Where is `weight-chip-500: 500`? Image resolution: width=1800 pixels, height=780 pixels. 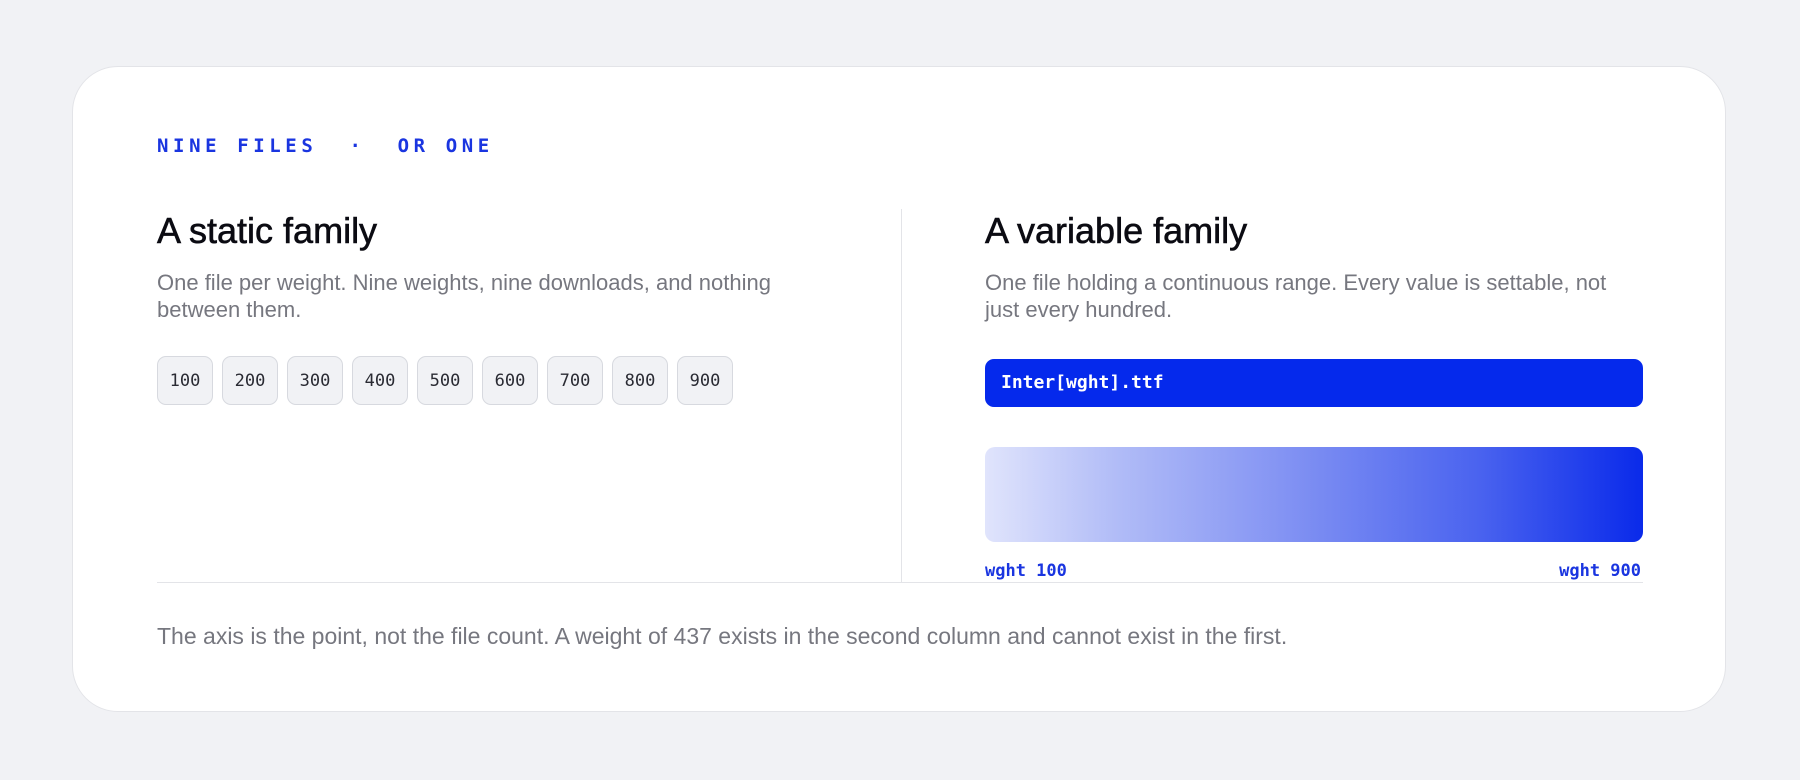
weight-chip-500: 500 is located at coordinates (445, 380).